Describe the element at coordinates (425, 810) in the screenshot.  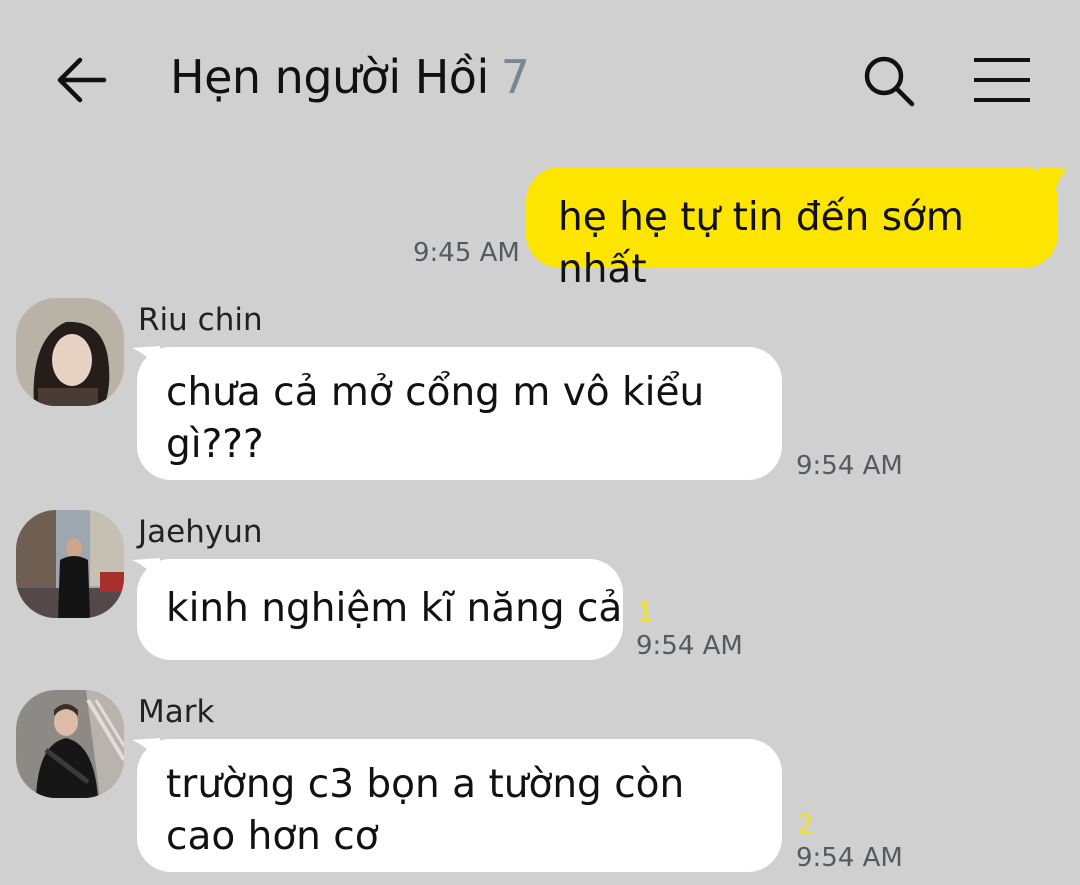
I see `message-text: trường c3 bọn a tường còn cao hơn cơ` at that location.